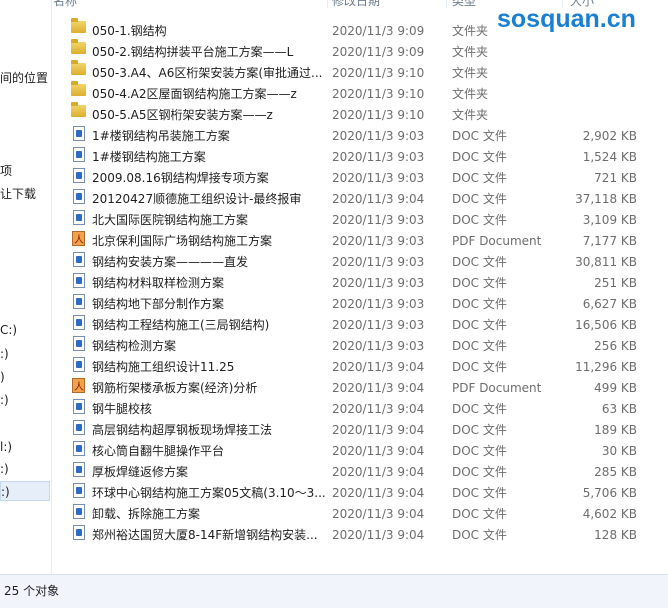 This screenshot has width=668, height=608. What do you see at coordinates (609, 220) in the screenshot?
I see `file-size: 3,109 KB` at bounding box center [609, 220].